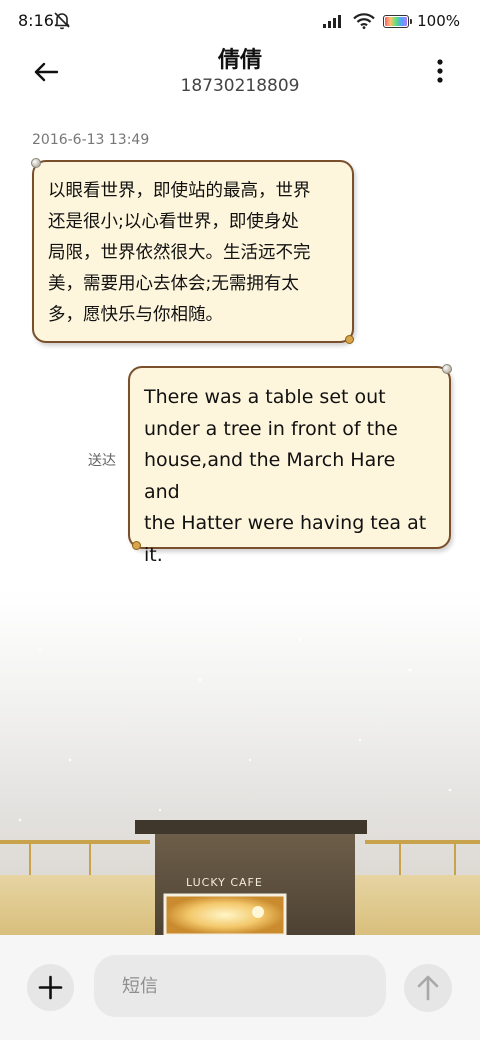  What do you see at coordinates (285, 523) in the screenshot?
I see `message-line: the Hatter were having tea at` at bounding box center [285, 523].